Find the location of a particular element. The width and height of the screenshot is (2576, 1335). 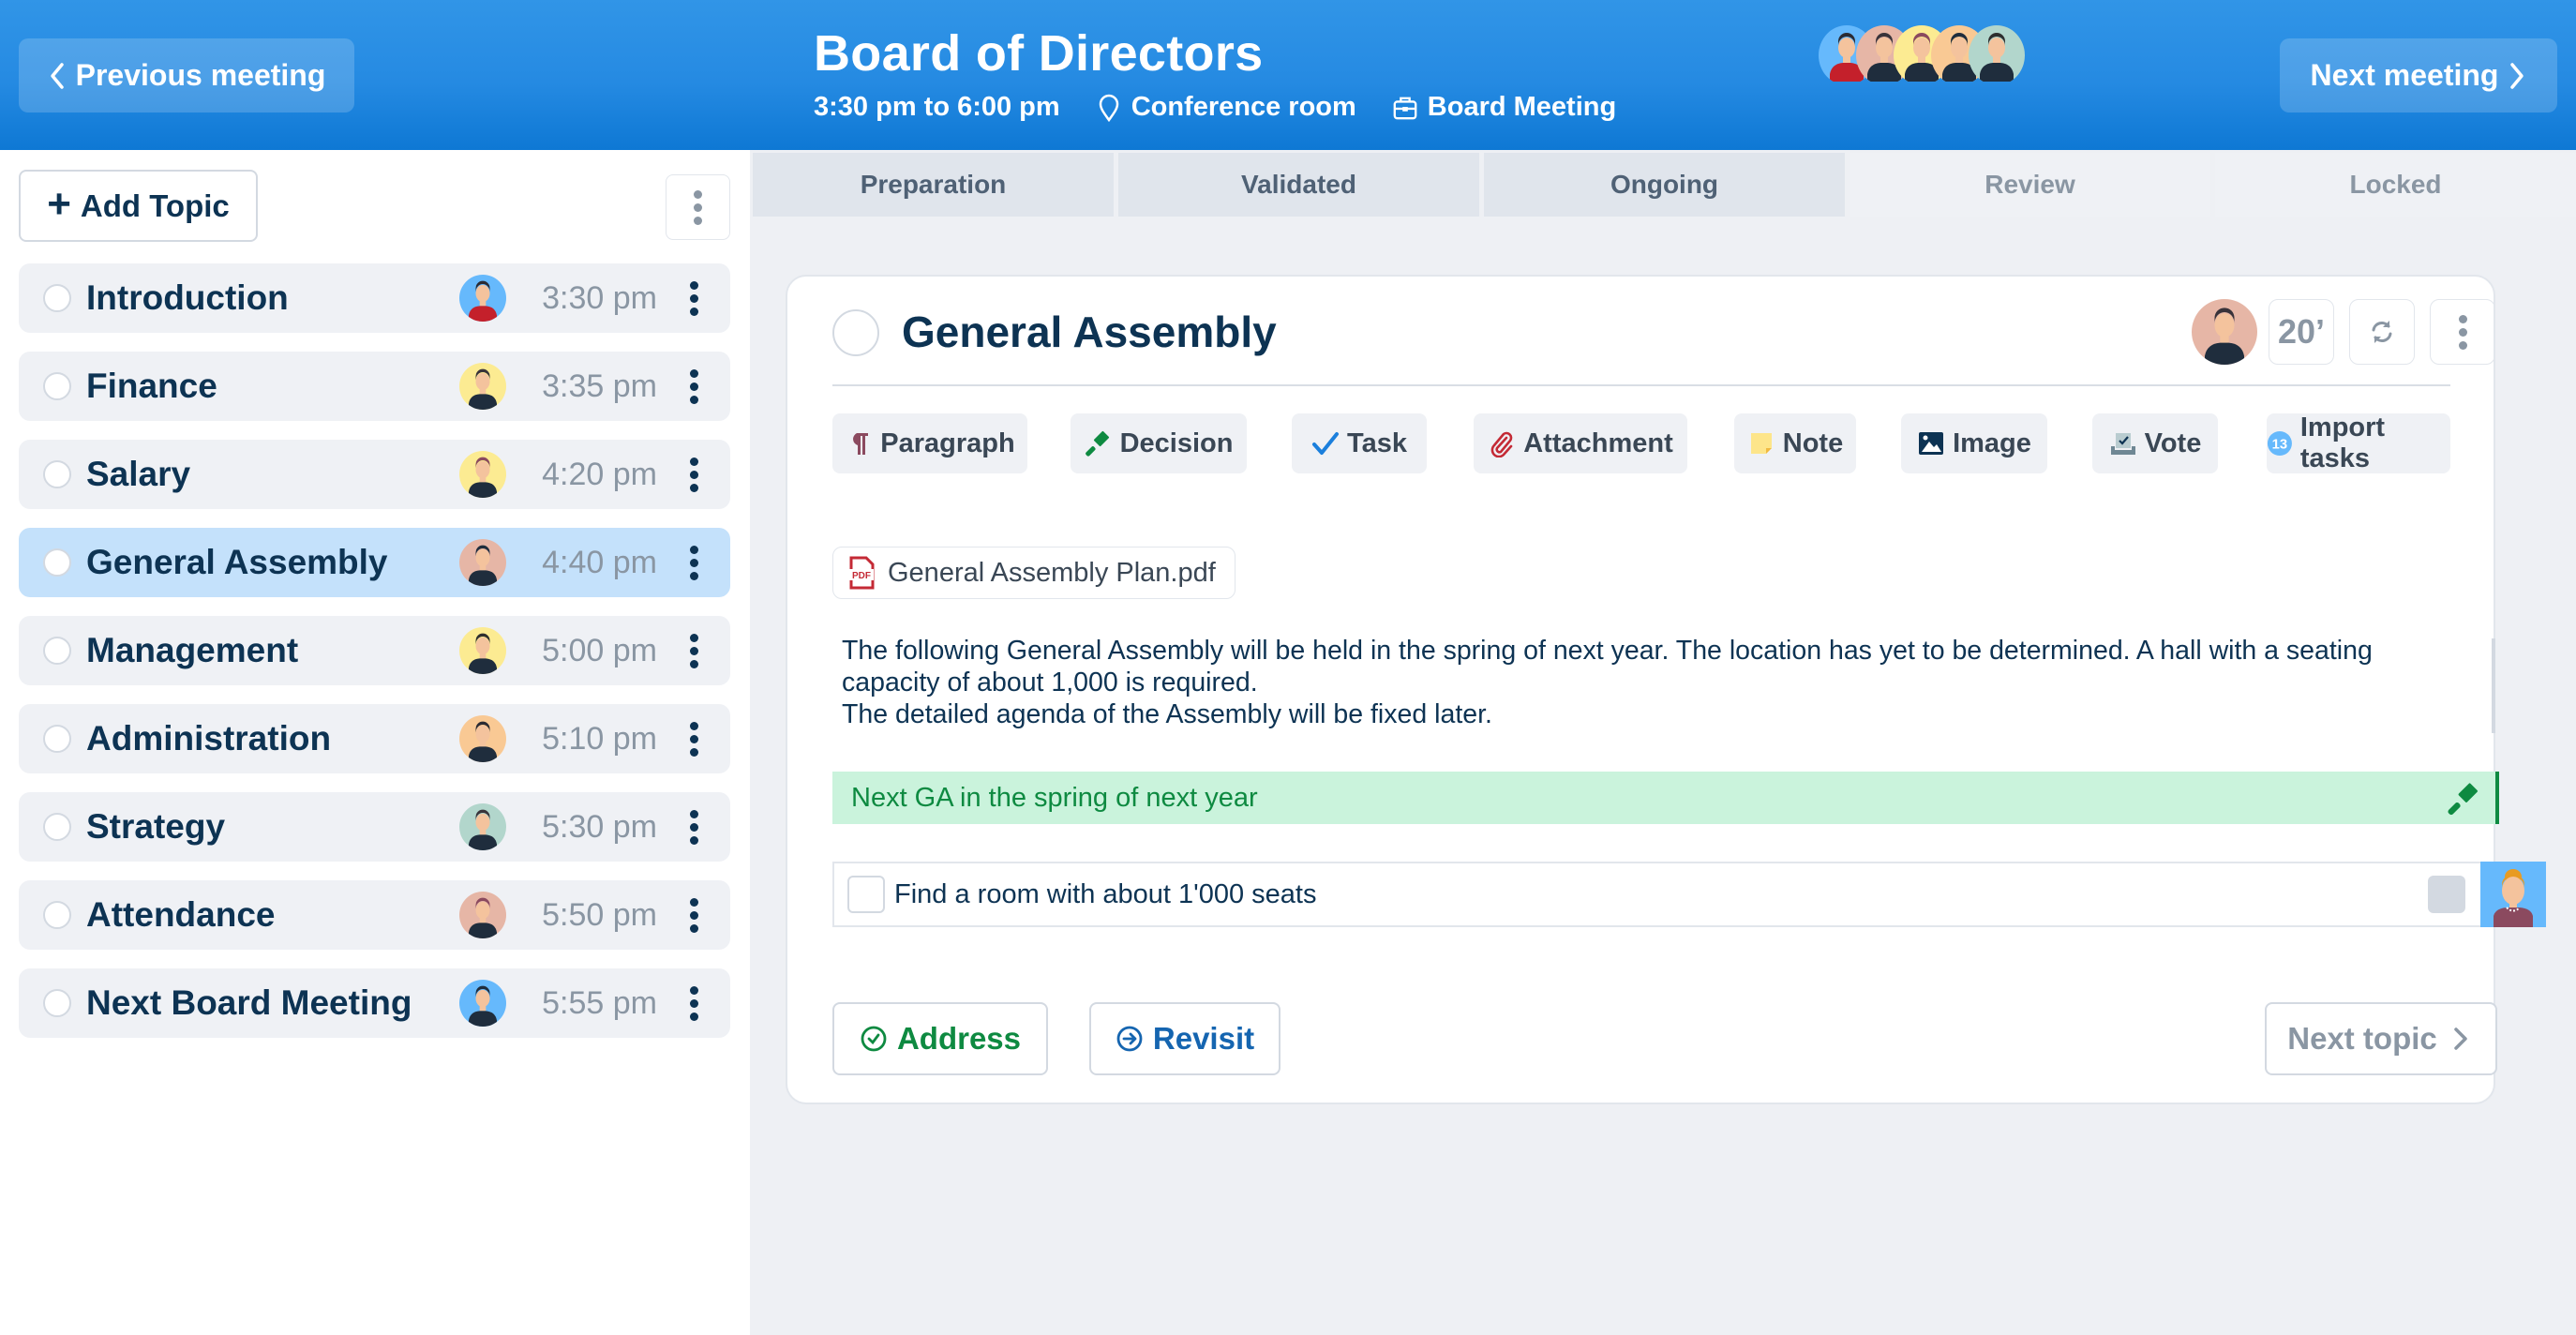

topic-item: Salary 4:20 pm is located at coordinates (374, 474).